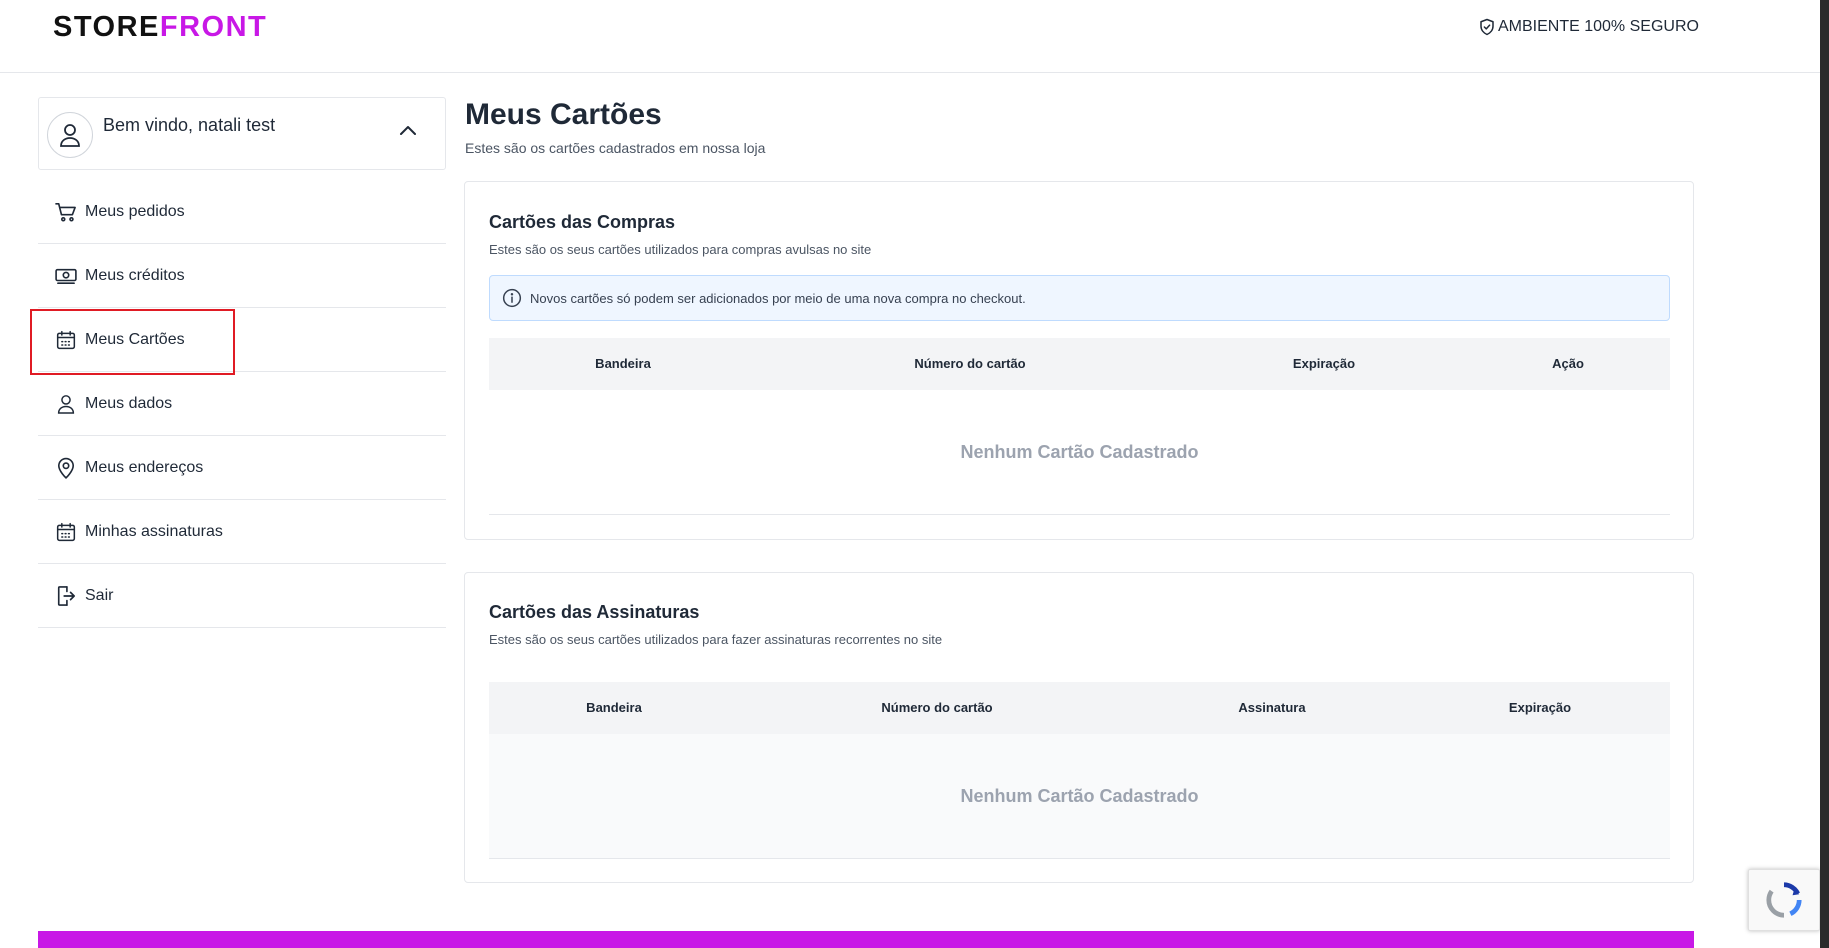 Image resolution: width=1829 pixels, height=948 pixels. Describe the element at coordinates (242, 532) in the screenshot. I see `sidebar-item-minhas-assinaturas: Minhas assinaturas` at that location.